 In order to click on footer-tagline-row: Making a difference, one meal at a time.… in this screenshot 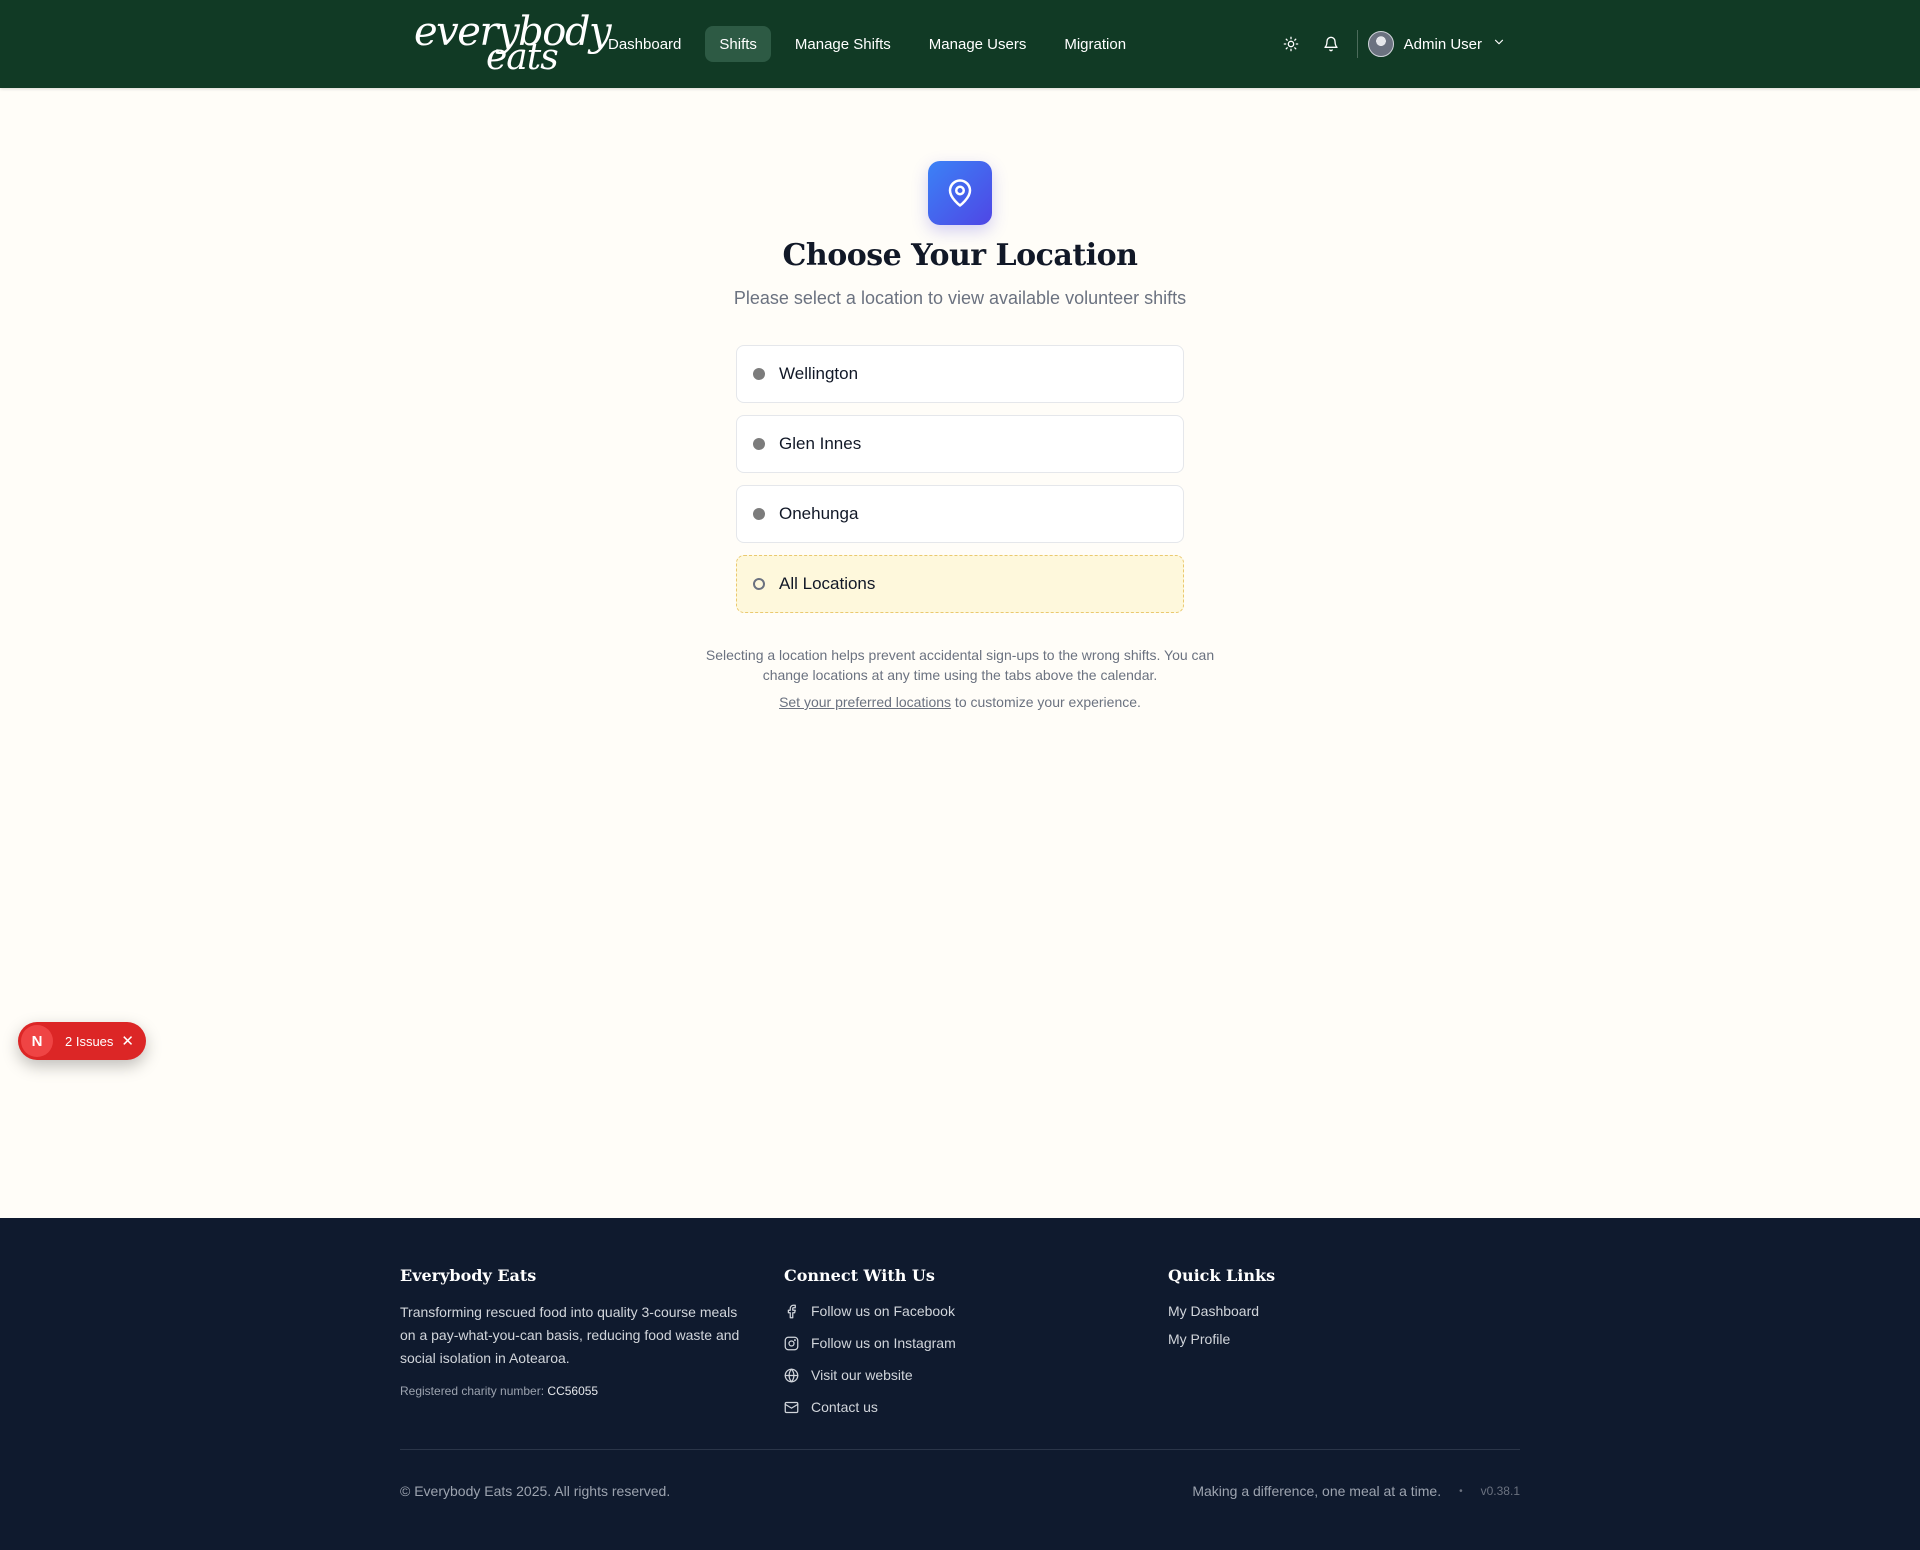, I will do `click(1356, 1491)`.